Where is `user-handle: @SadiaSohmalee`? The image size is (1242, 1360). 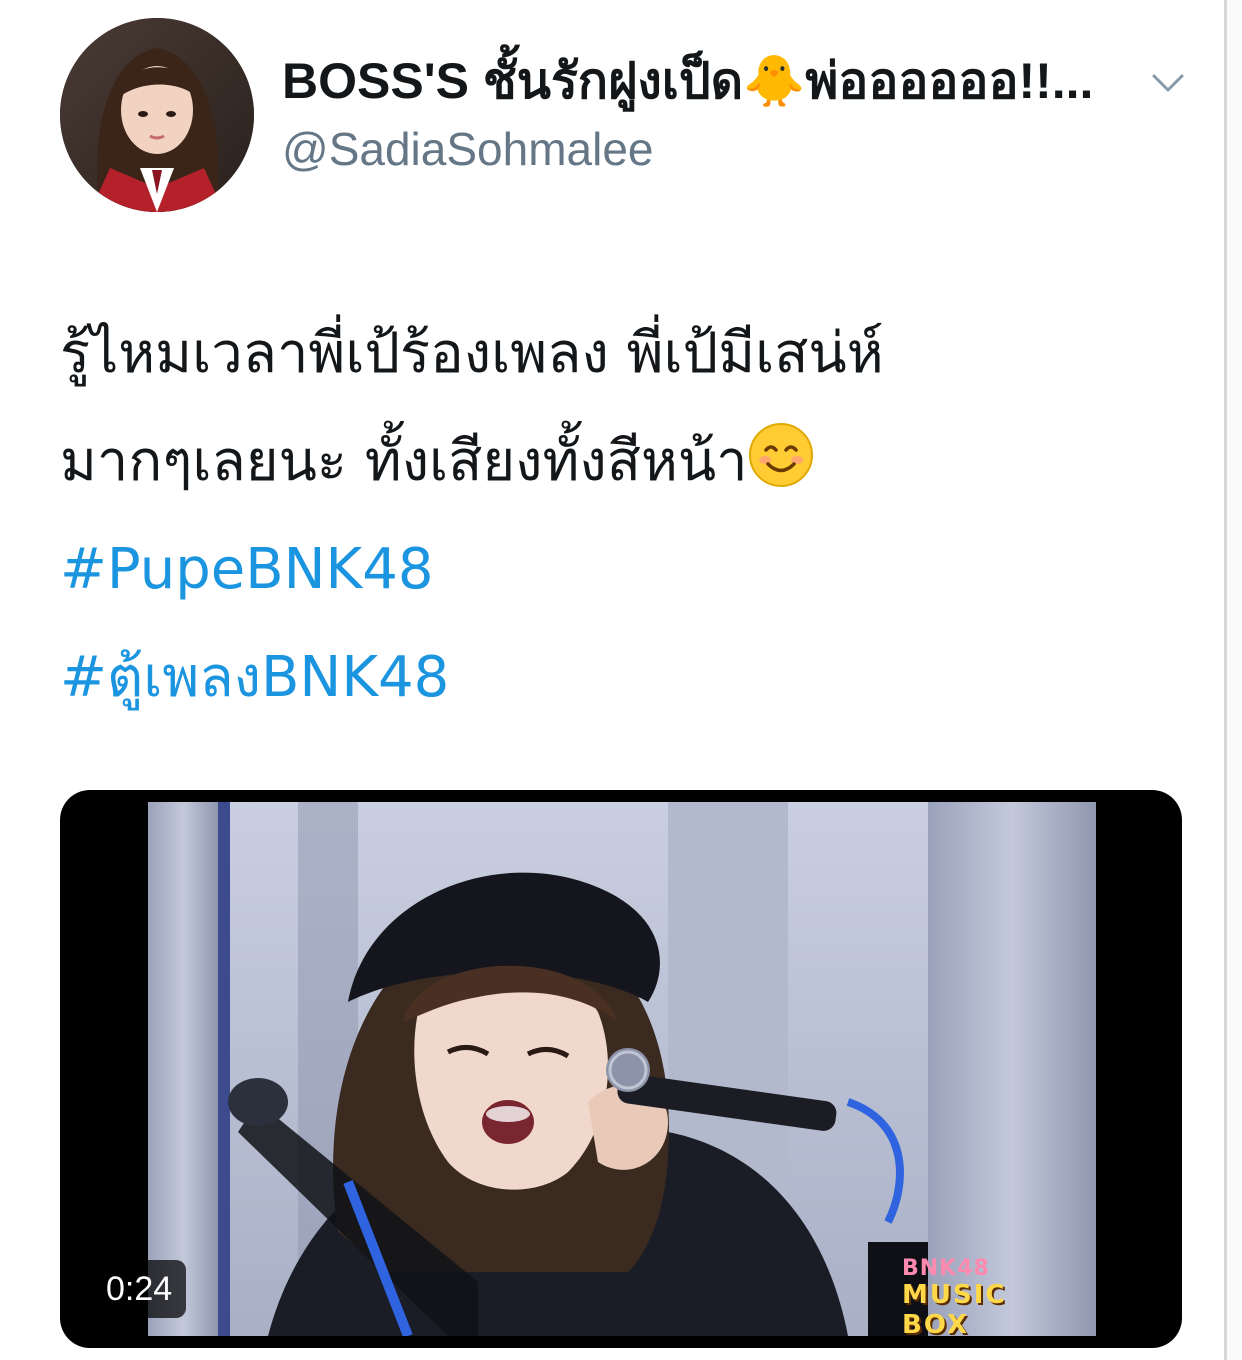 user-handle: @SadiaSohmalee is located at coordinates (467, 149).